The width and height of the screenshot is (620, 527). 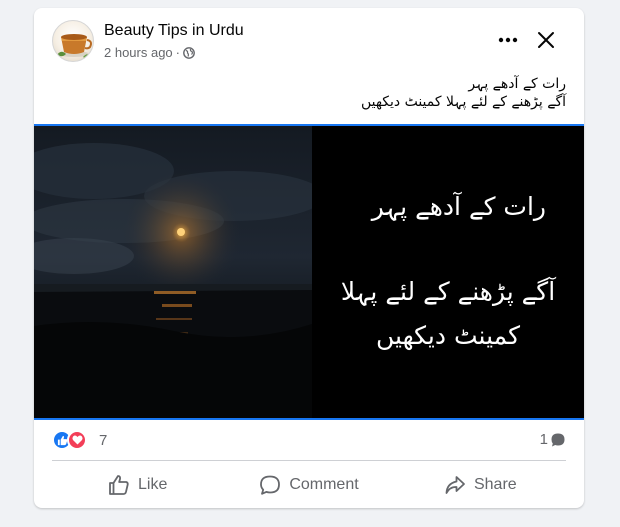 I want to click on reaction-icons, so click(x=69, y=441).